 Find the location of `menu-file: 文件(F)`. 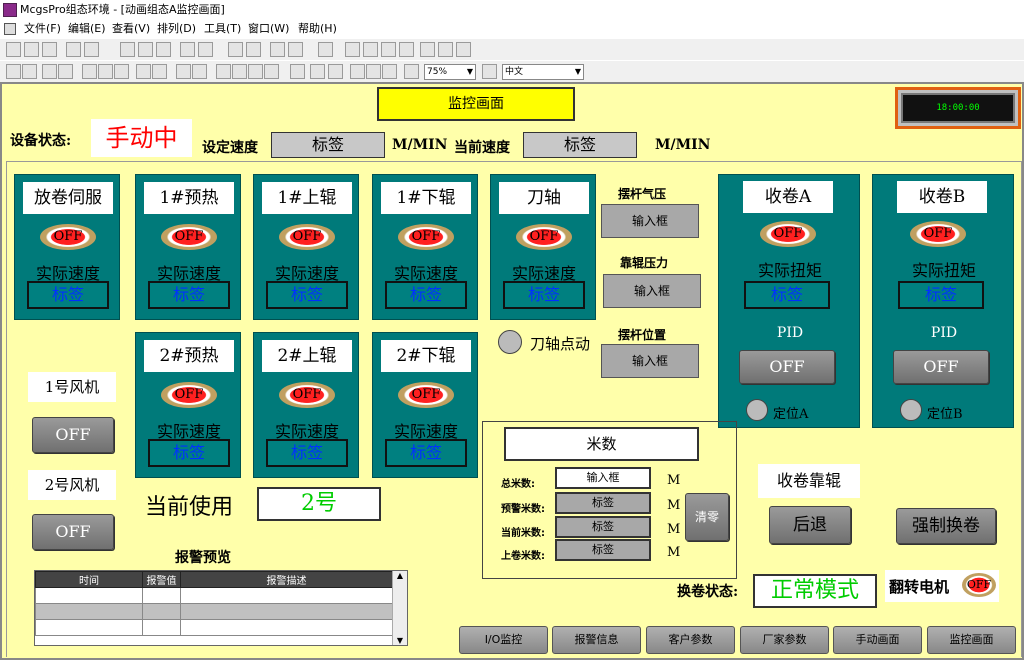

menu-file: 文件(F) is located at coordinates (42, 29).